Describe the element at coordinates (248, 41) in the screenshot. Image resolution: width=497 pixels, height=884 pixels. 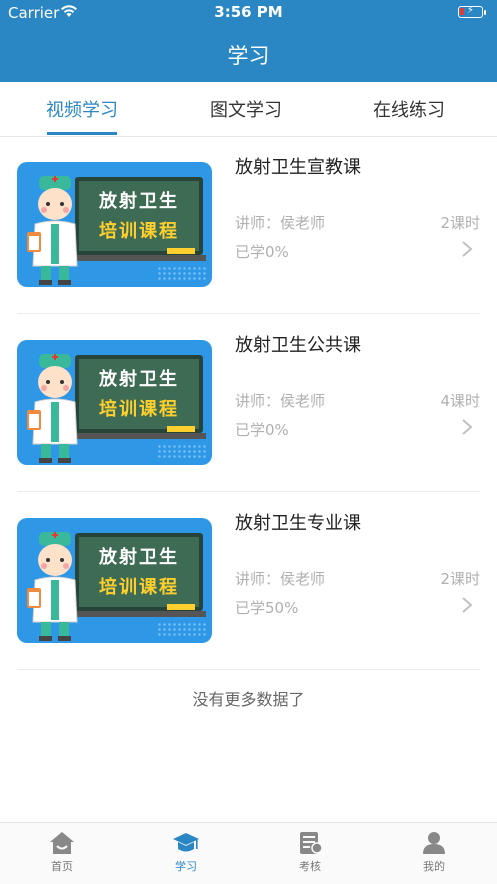
I see `app-header: Carrier 3:56 PM ⚡ 学习` at that location.